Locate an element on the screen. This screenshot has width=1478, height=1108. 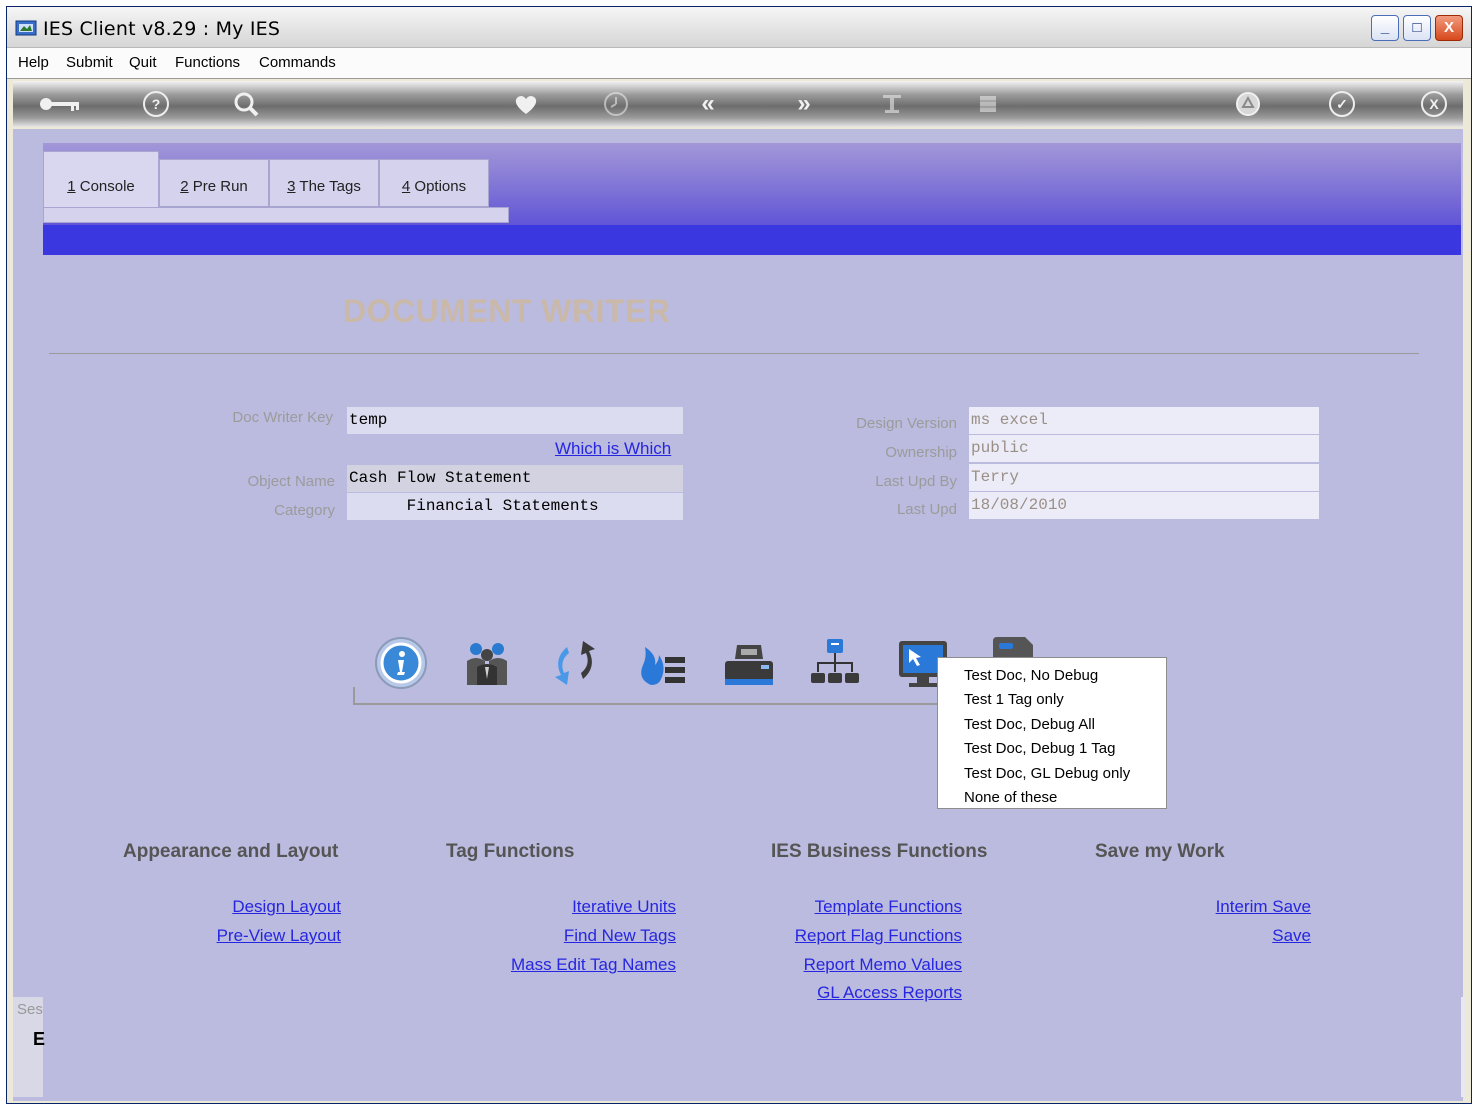
report-memo-values-link: Report Memo Values is located at coordinates (883, 965).